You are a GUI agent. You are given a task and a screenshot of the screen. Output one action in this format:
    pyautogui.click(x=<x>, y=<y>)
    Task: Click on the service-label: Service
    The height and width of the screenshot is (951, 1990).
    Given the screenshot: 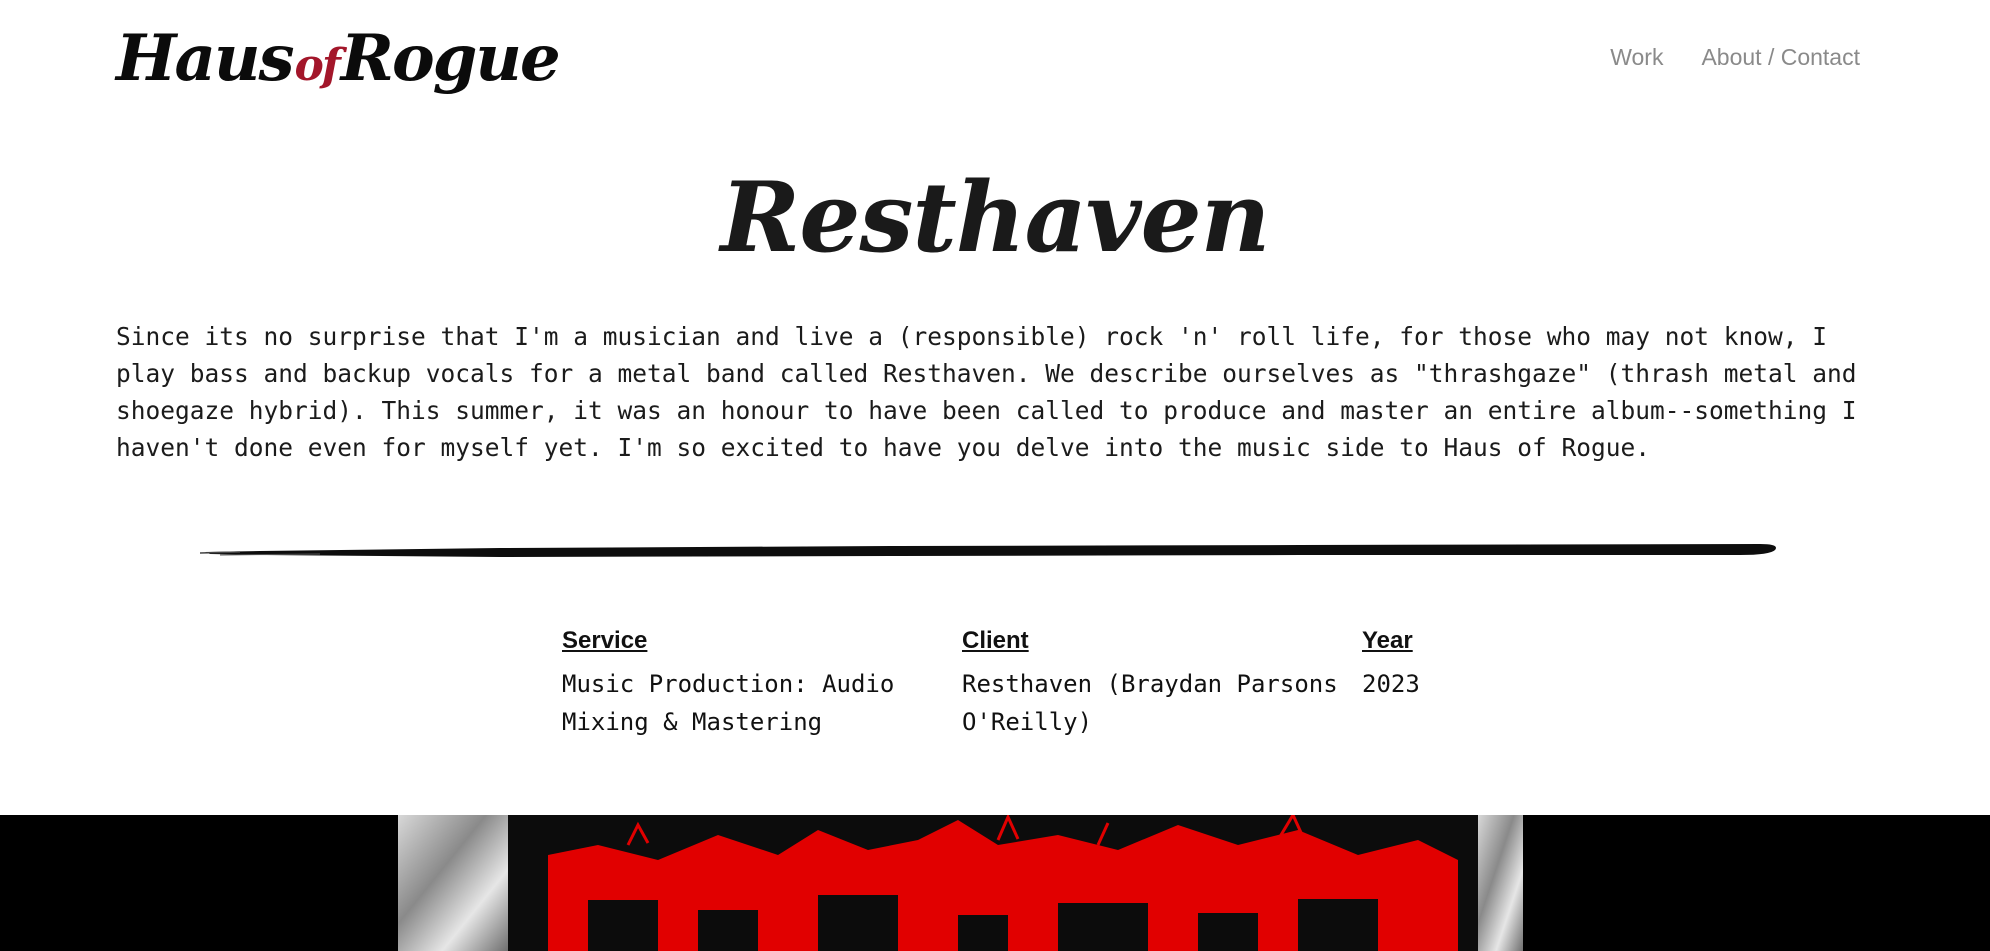 What is the action you would take?
    pyautogui.click(x=605, y=640)
    